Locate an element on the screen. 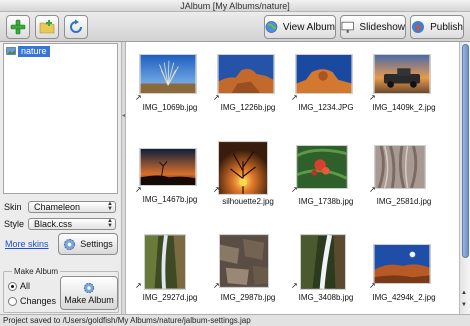  view-album-button: View Album is located at coordinates (300, 27).